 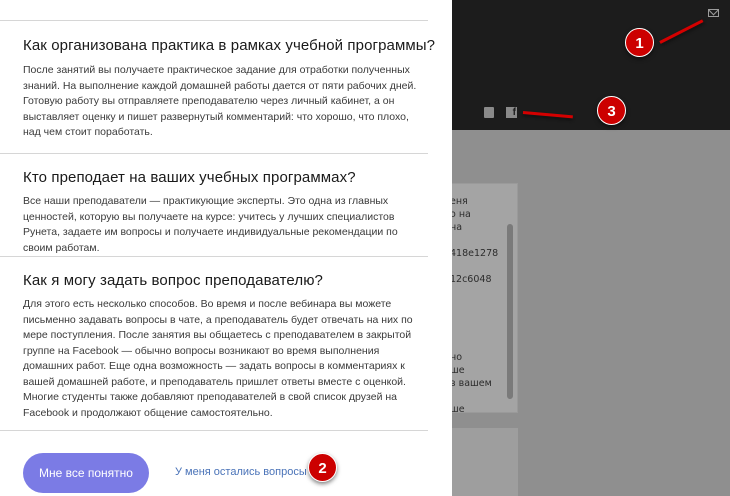 I want to click on mail-icon, so click(x=713, y=13).